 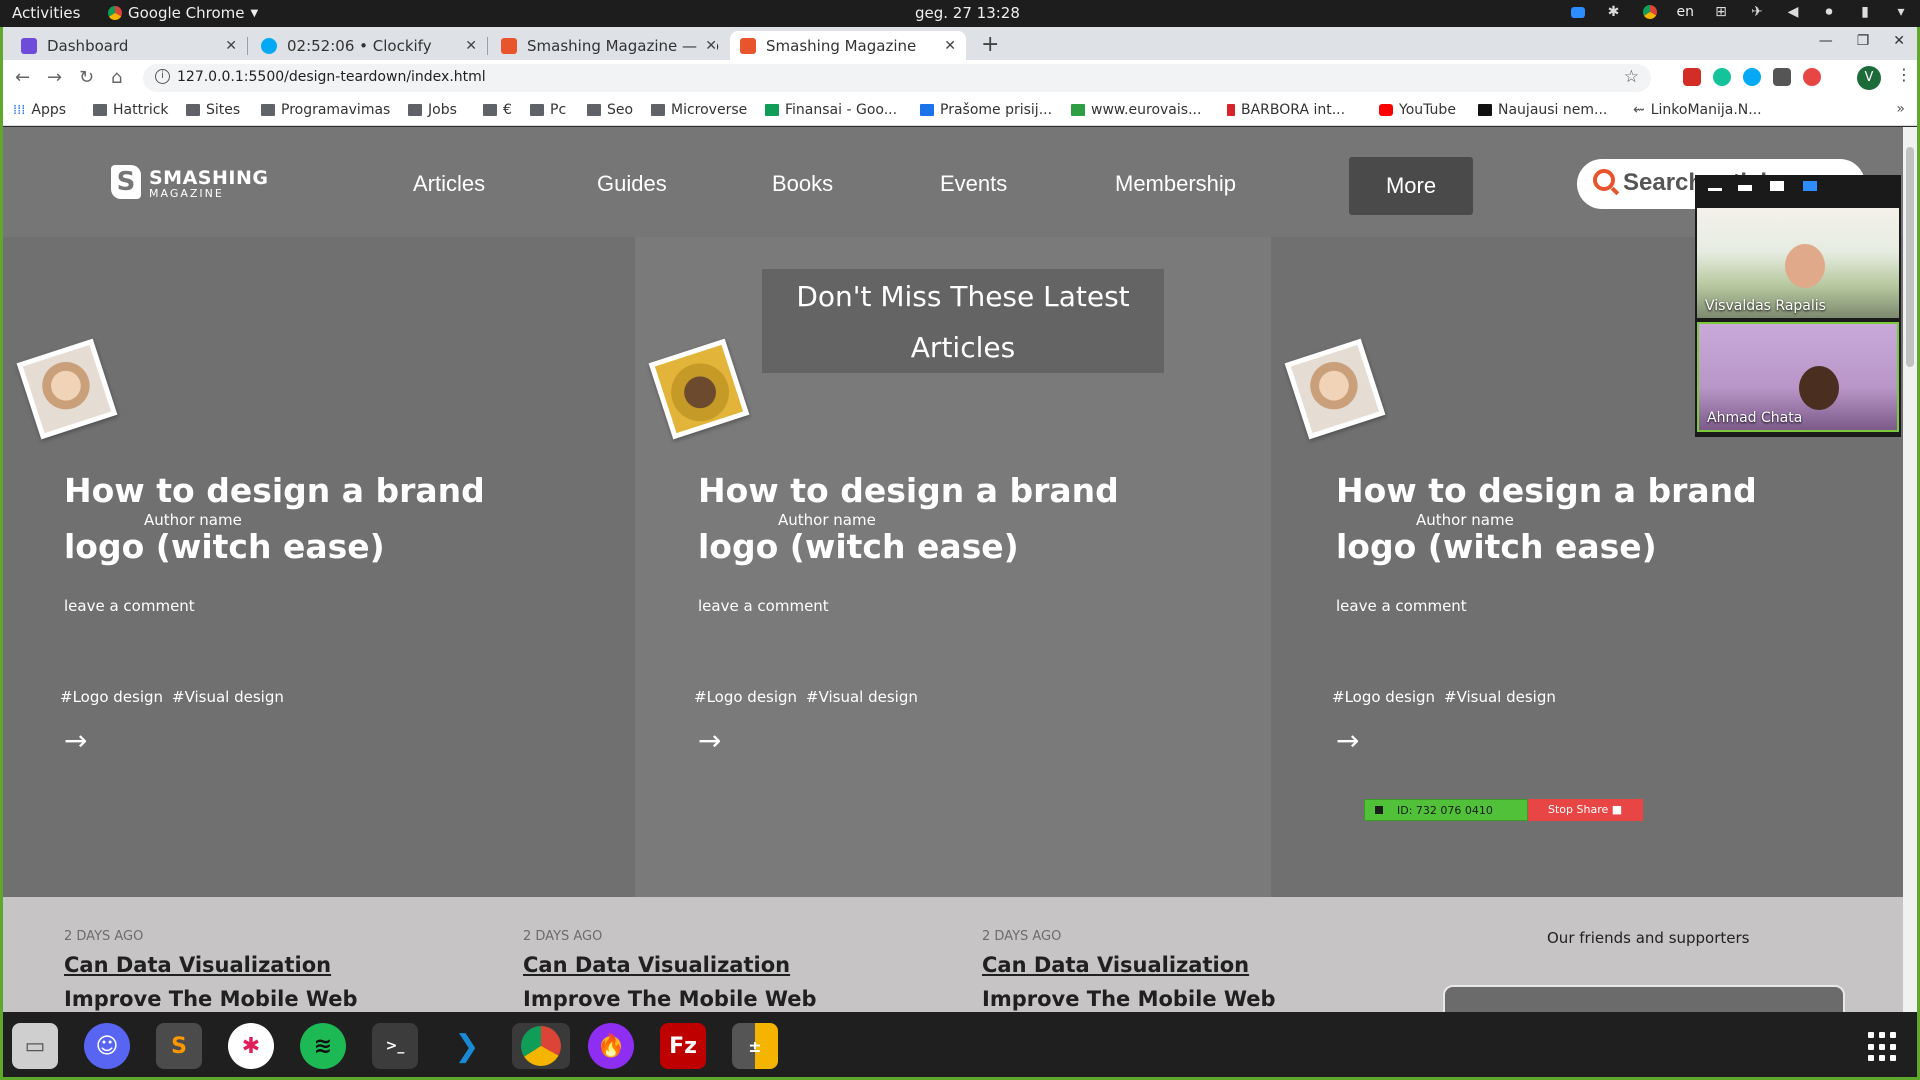 I want to click on nav-membership: Membership, so click(x=1175, y=184).